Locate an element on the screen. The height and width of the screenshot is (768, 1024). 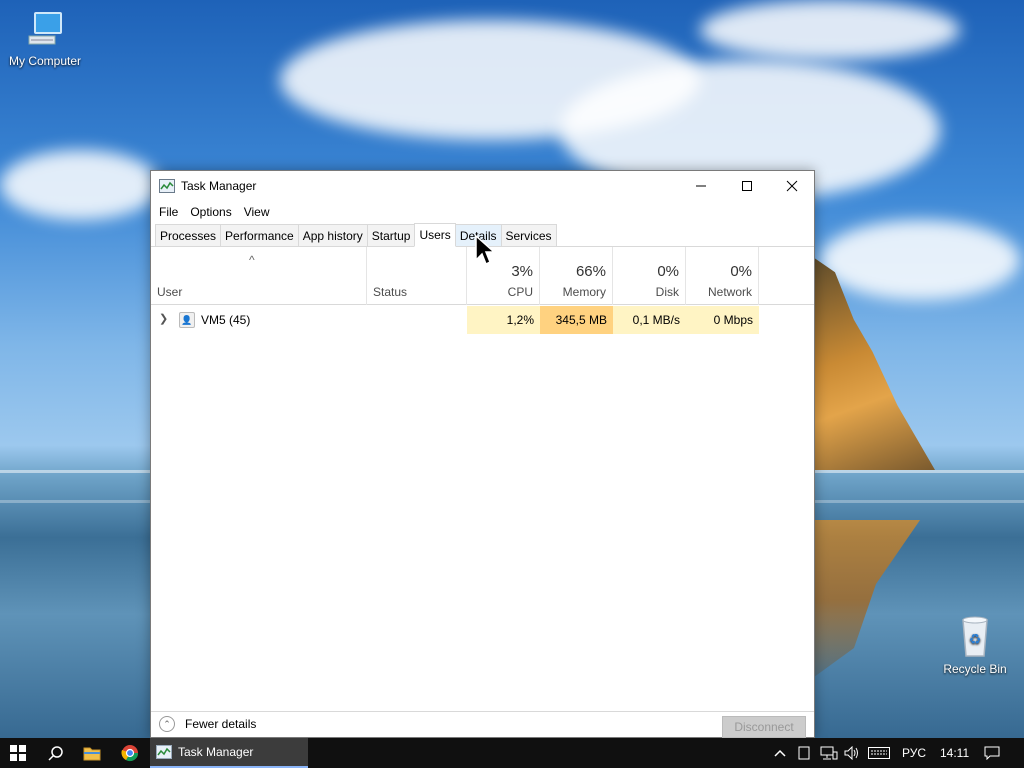
taskbar-task-manager: Task Manager is located at coordinates (229, 753).